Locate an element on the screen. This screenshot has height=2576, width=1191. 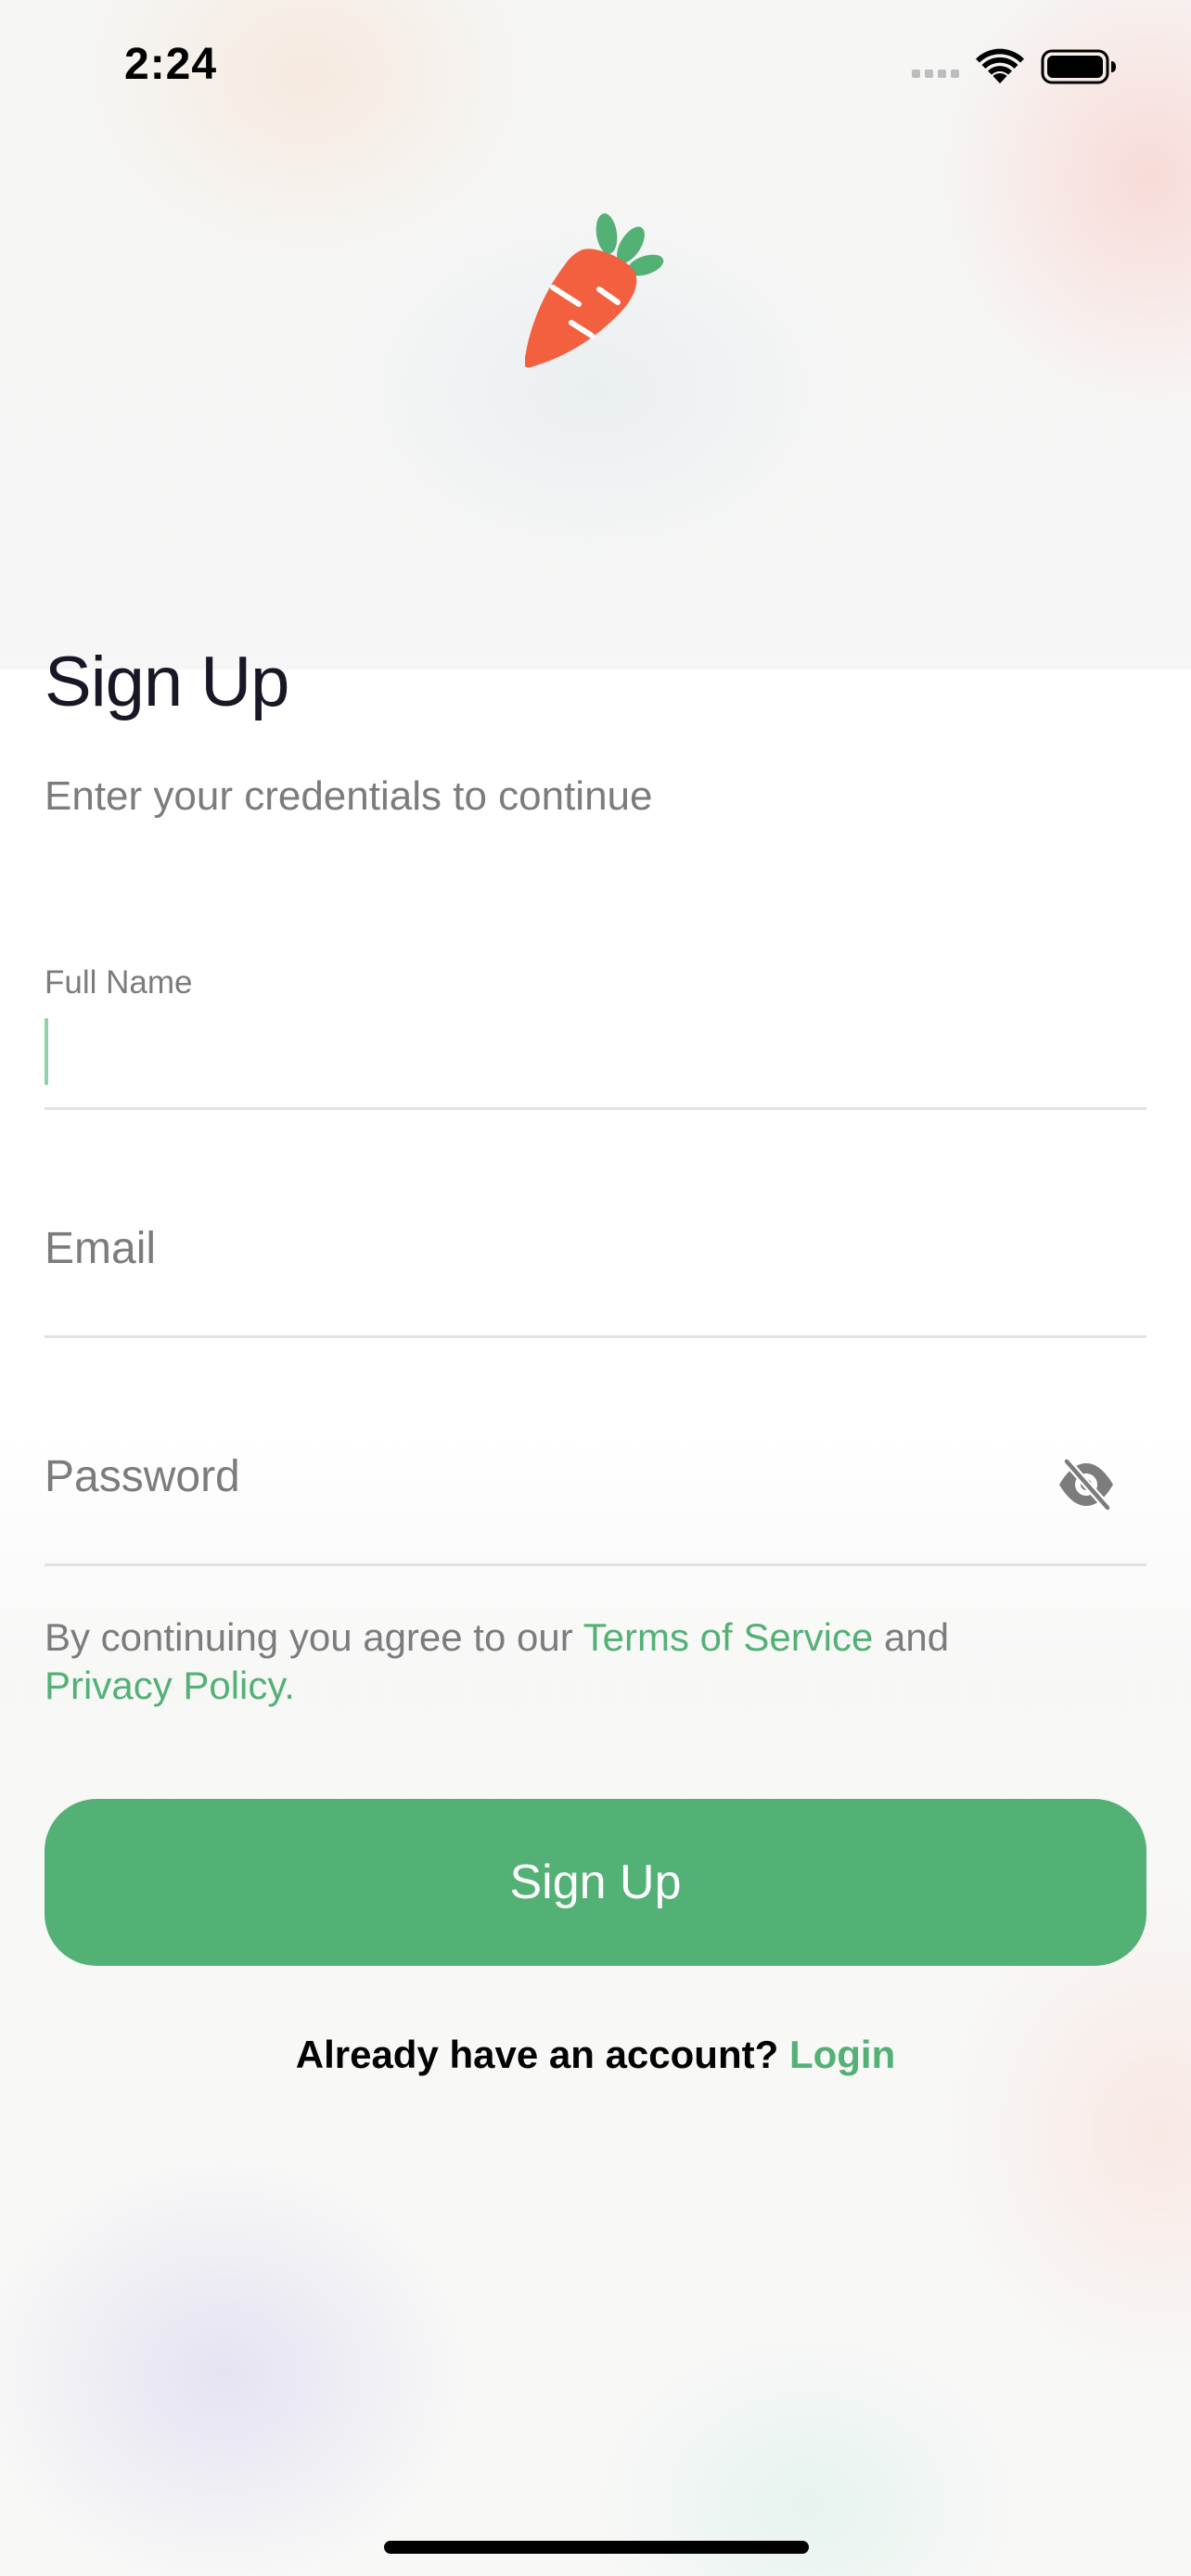
terms-prefix: By continuing you agree to our is located at coordinates (314, 1637).